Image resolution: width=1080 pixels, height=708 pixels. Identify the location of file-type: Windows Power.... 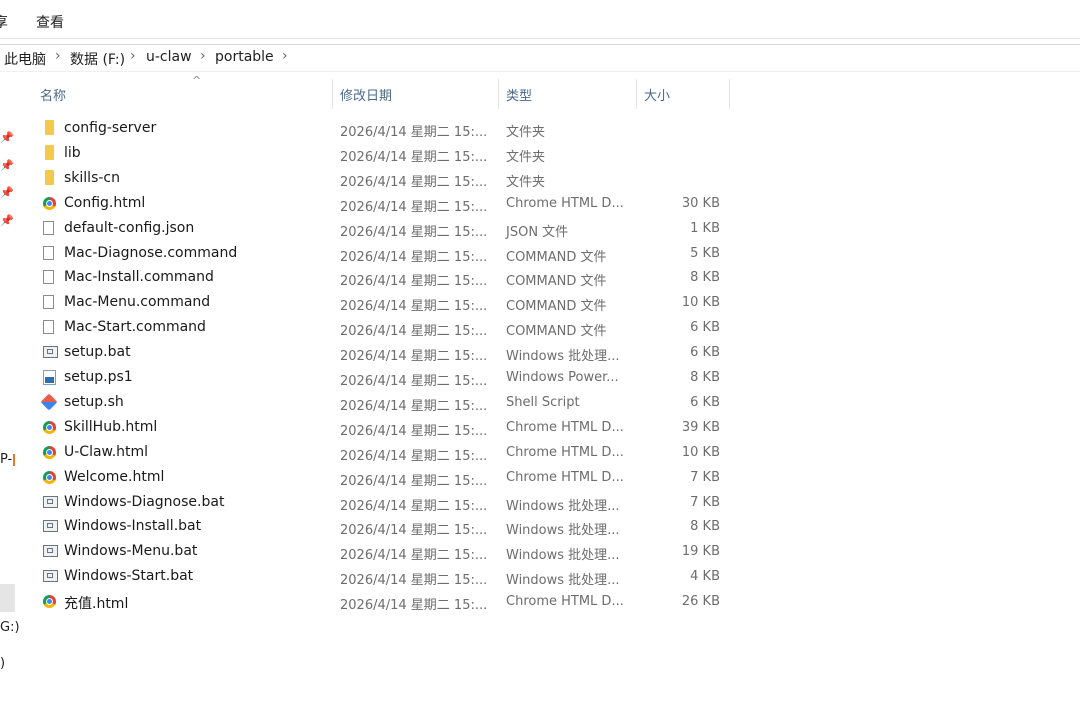
(562, 377).